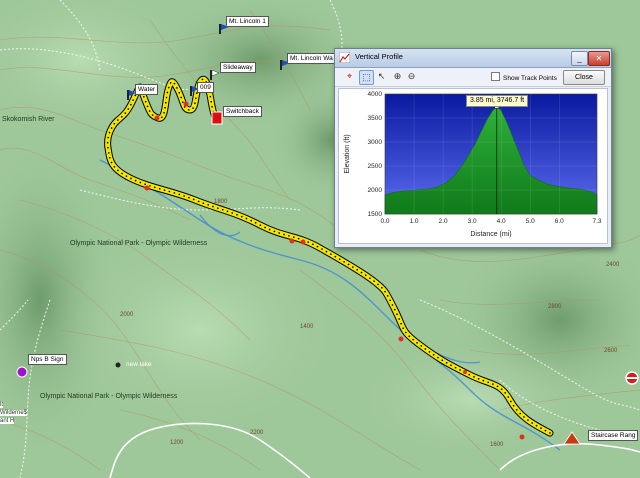 Image resolution: width=640 pixels, height=478 pixels. What do you see at coordinates (205, 87) in the screenshot?
I see `waypoint-label: 009` at bounding box center [205, 87].